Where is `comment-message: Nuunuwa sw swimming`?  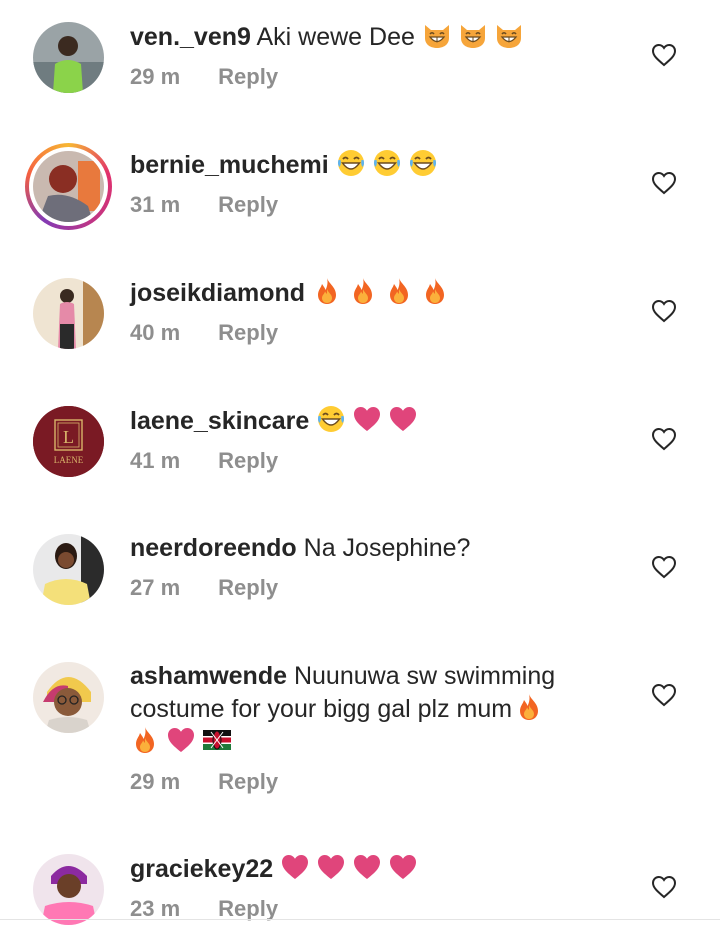
comment-message: Nuunuwa sw swimming is located at coordinates (424, 676).